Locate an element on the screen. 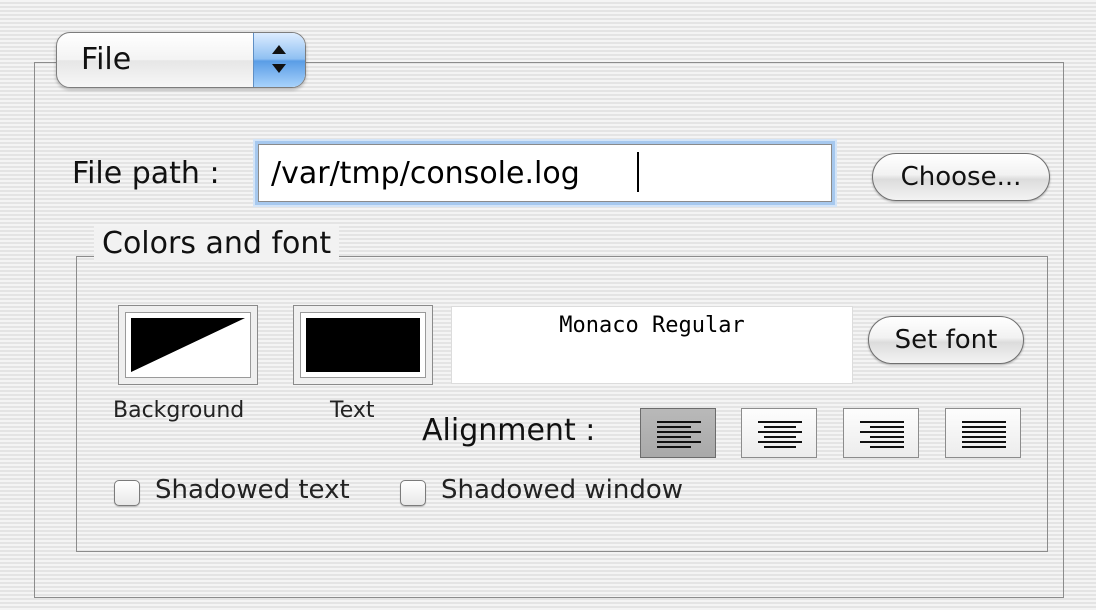 The image size is (1096, 610). set-font-button: Set font is located at coordinates (946, 340).